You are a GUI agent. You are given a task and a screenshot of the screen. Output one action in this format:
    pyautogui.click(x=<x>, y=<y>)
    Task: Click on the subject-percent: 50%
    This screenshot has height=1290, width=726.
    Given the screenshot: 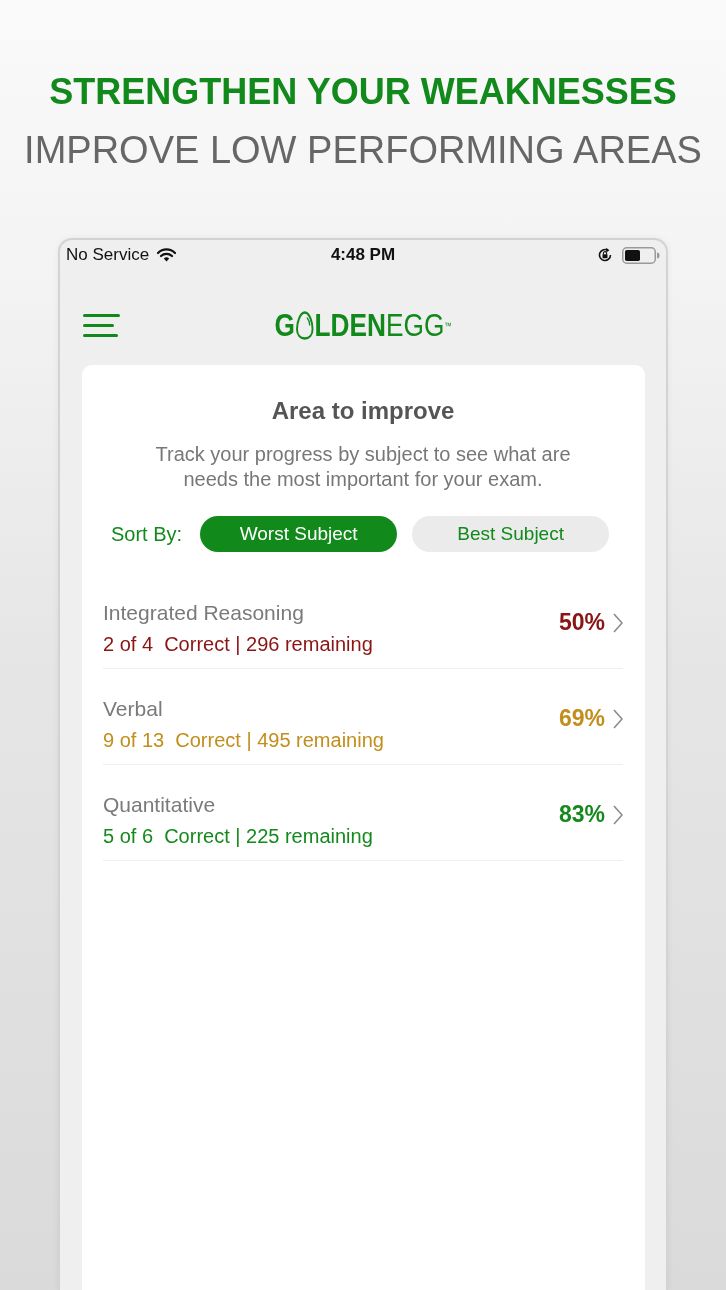 What is the action you would take?
    pyautogui.click(x=581, y=622)
    